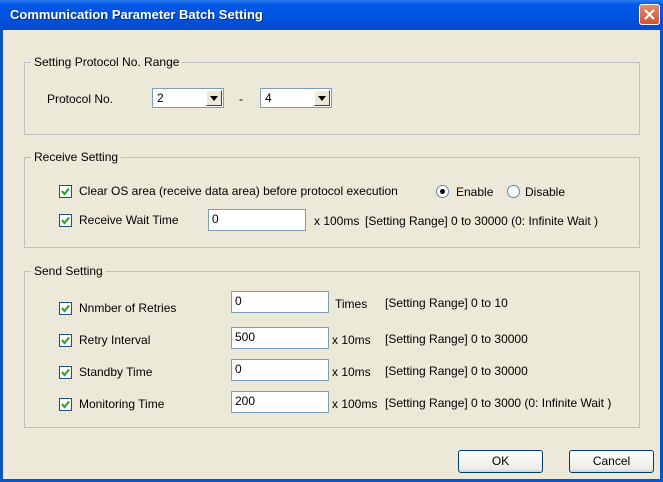 Image resolution: width=663 pixels, height=482 pixels. What do you see at coordinates (107, 62) in the screenshot?
I see `protocol-range-legend: Setting Protocol No. Range` at bounding box center [107, 62].